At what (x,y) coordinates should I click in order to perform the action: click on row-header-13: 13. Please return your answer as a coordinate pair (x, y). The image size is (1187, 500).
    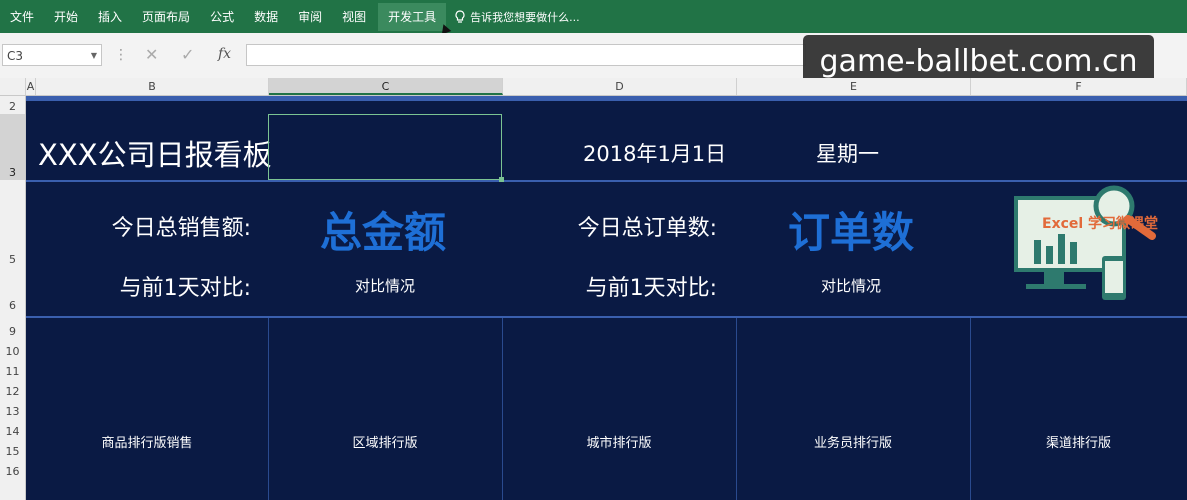
    Looking at the image, I should click on (12, 412).